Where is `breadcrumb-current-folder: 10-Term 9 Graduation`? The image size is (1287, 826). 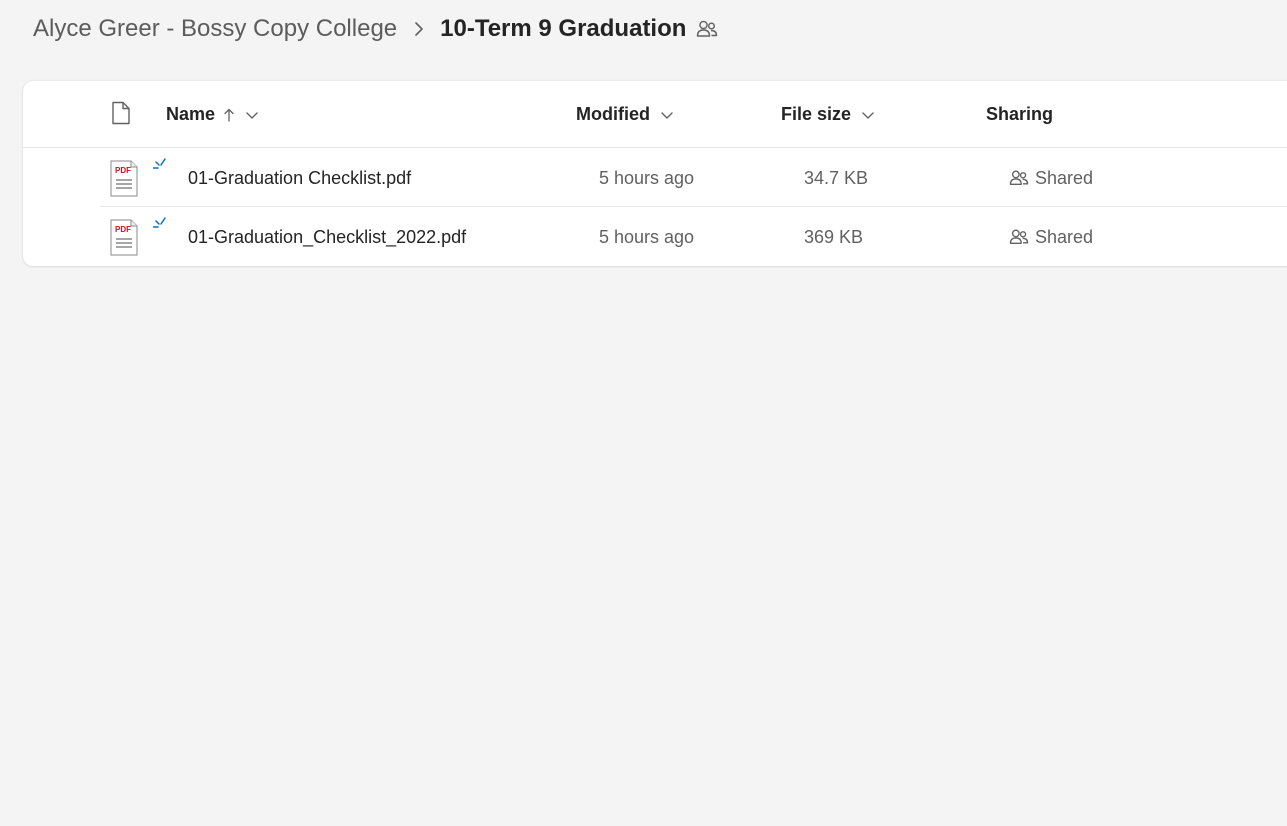 breadcrumb-current-folder: 10-Term 9 Graduation is located at coordinates (563, 28).